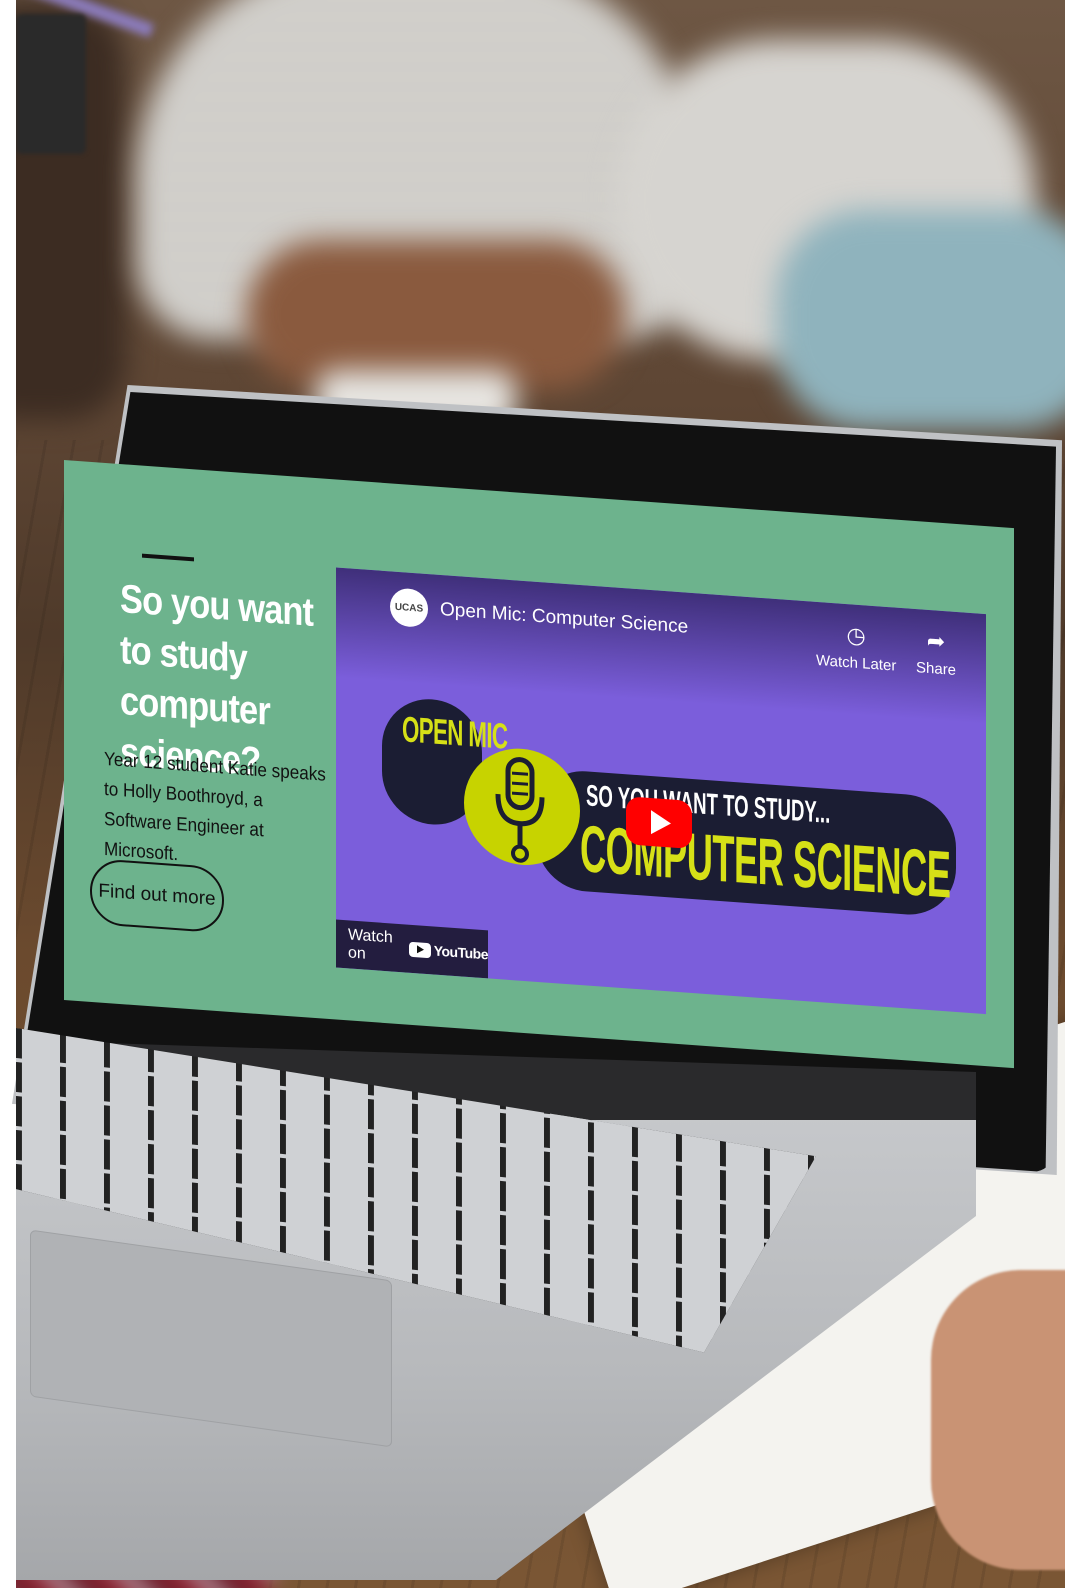  I want to click on clock-icon: ◷, so click(856, 635).